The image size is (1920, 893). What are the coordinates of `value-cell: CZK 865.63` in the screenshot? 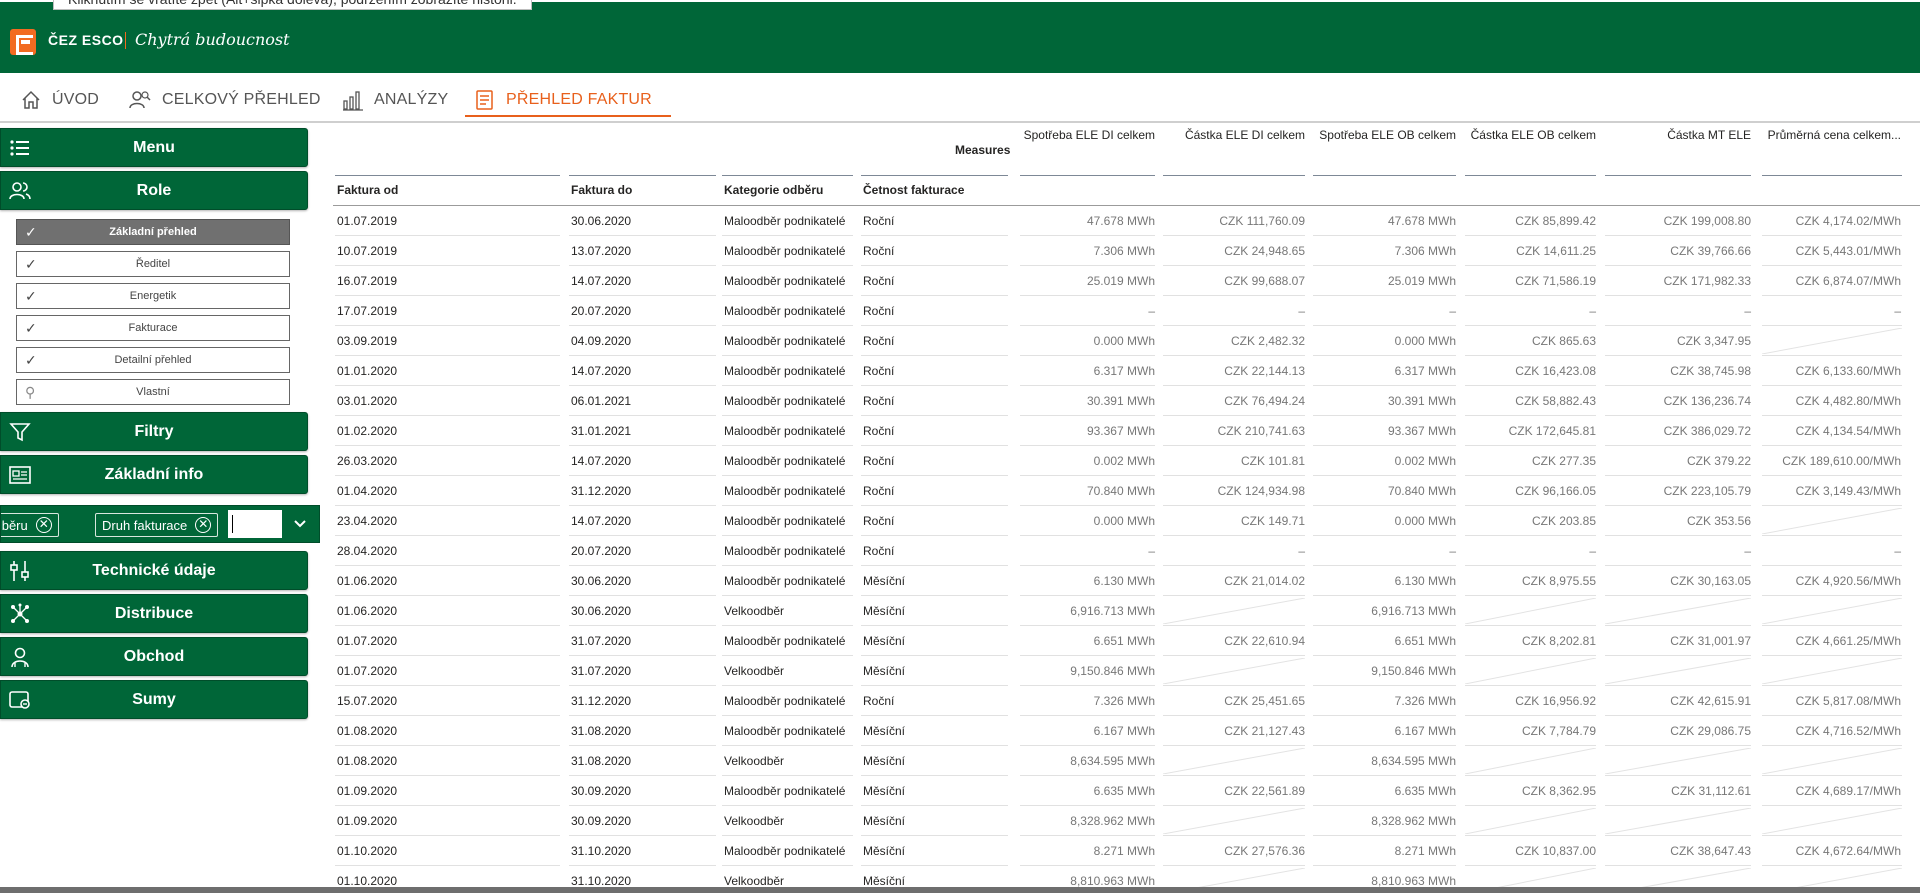 It's located at (1563, 341).